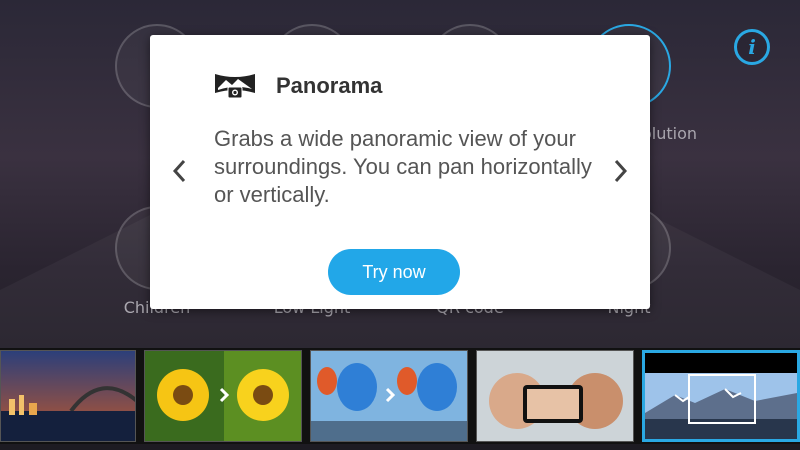  I want to click on info-icon: i, so click(752, 47).